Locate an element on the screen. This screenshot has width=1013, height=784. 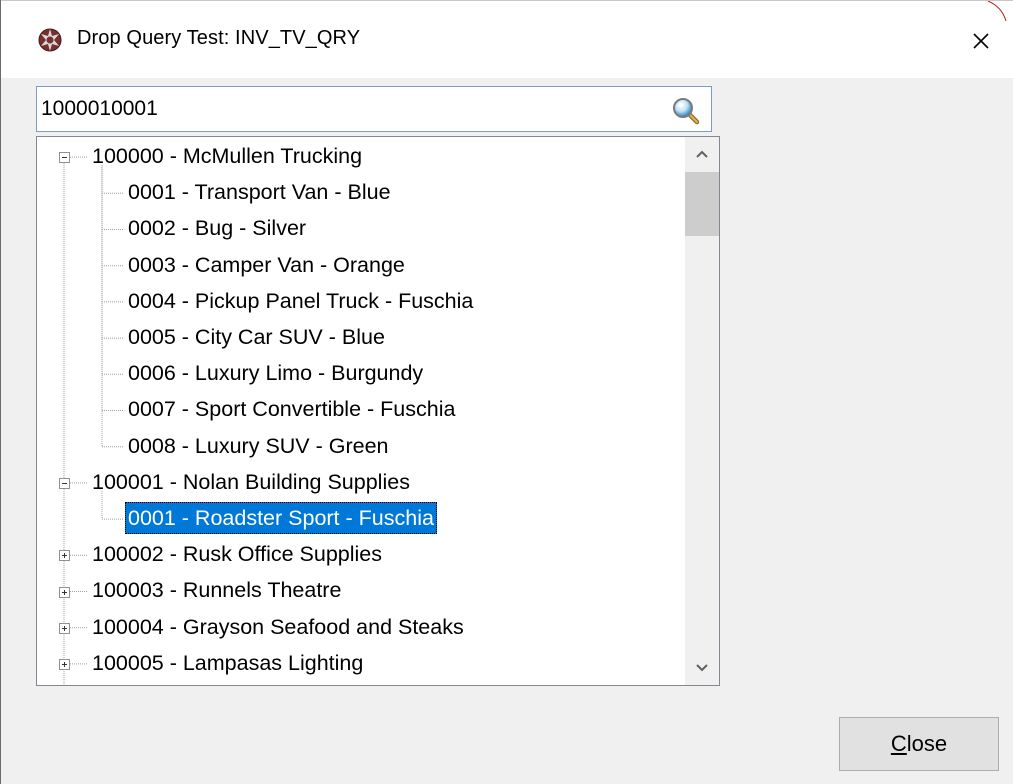
tree-node-vehicle: 0007 - Sport Convertible - Fuschia is located at coordinates (291, 409).